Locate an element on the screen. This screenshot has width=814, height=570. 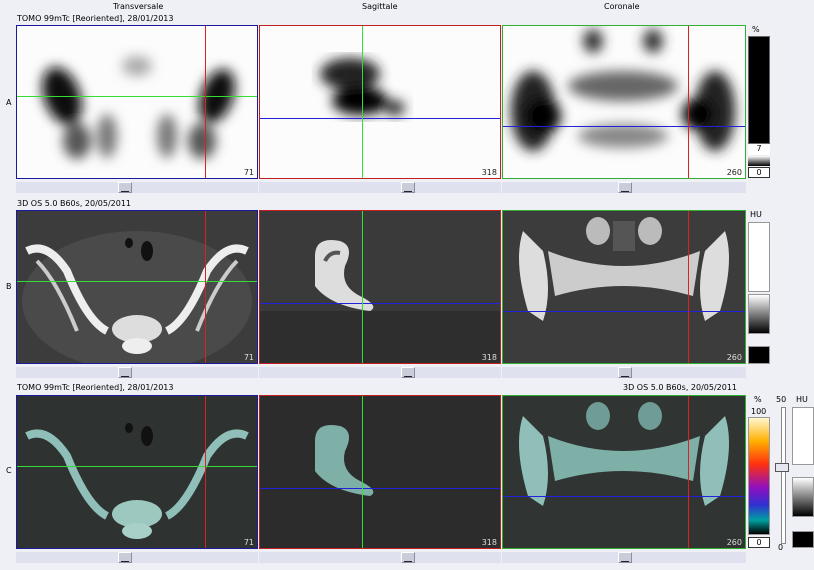
viewport-b-transversale: 71 is located at coordinates (137, 287).